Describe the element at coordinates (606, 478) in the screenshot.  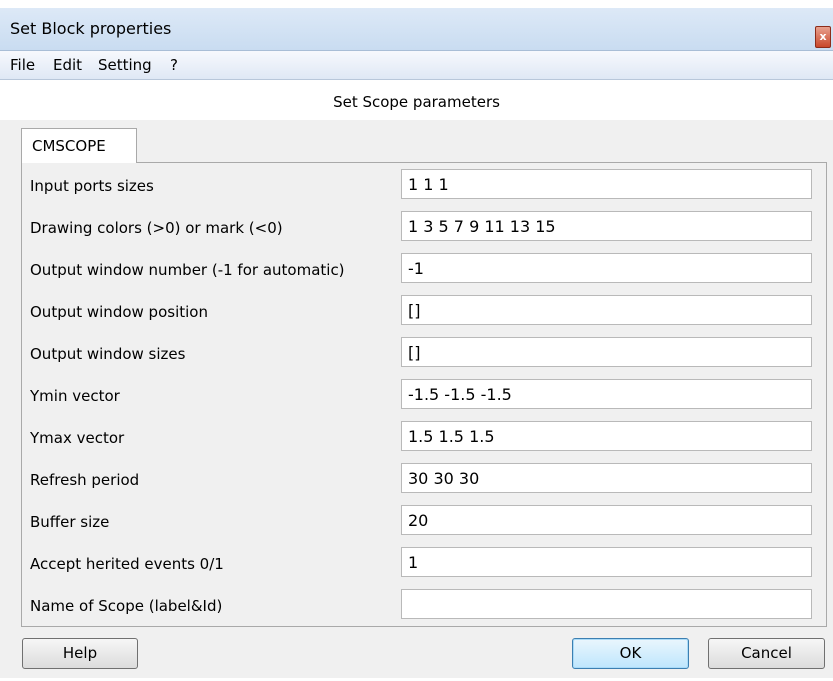
I see `refresh-period-field` at that location.